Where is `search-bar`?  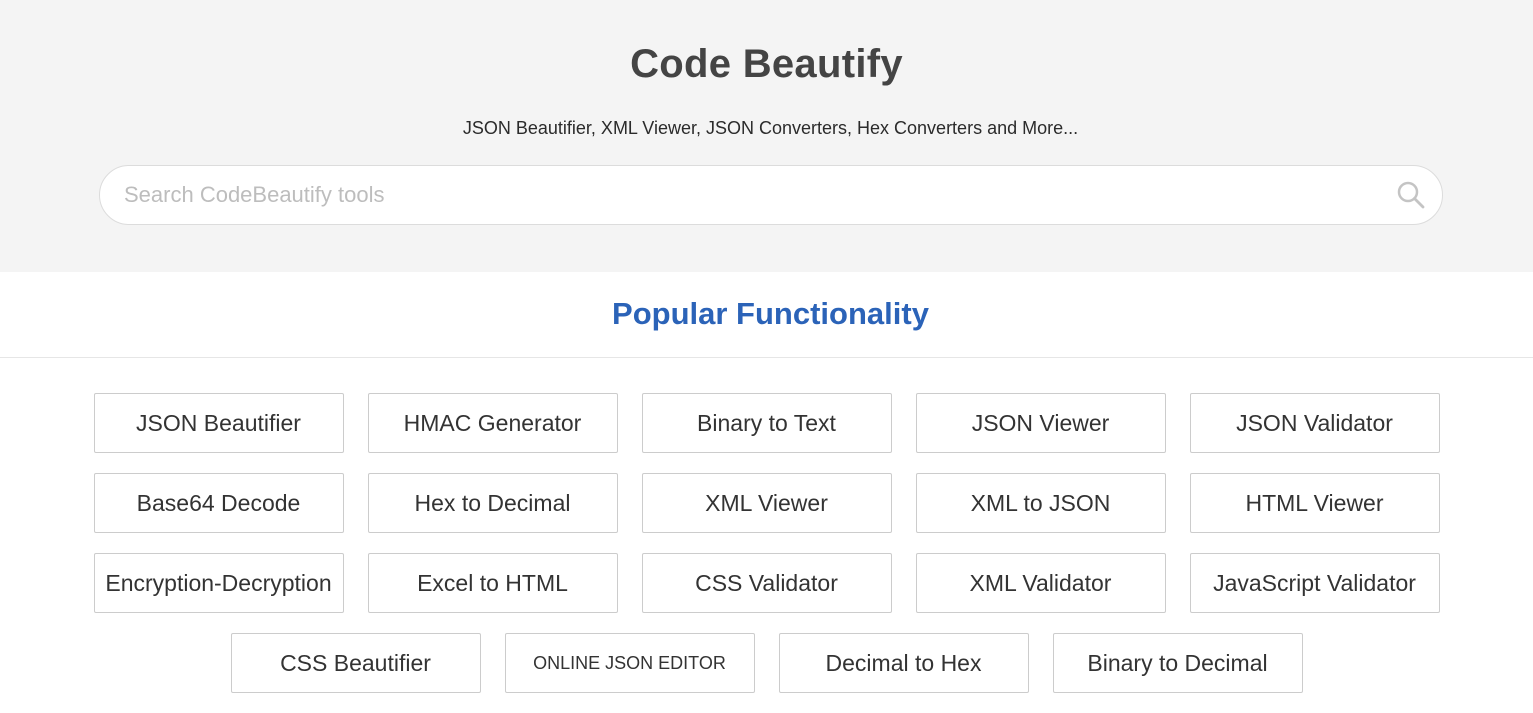 search-bar is located at coordinates (771, 195).